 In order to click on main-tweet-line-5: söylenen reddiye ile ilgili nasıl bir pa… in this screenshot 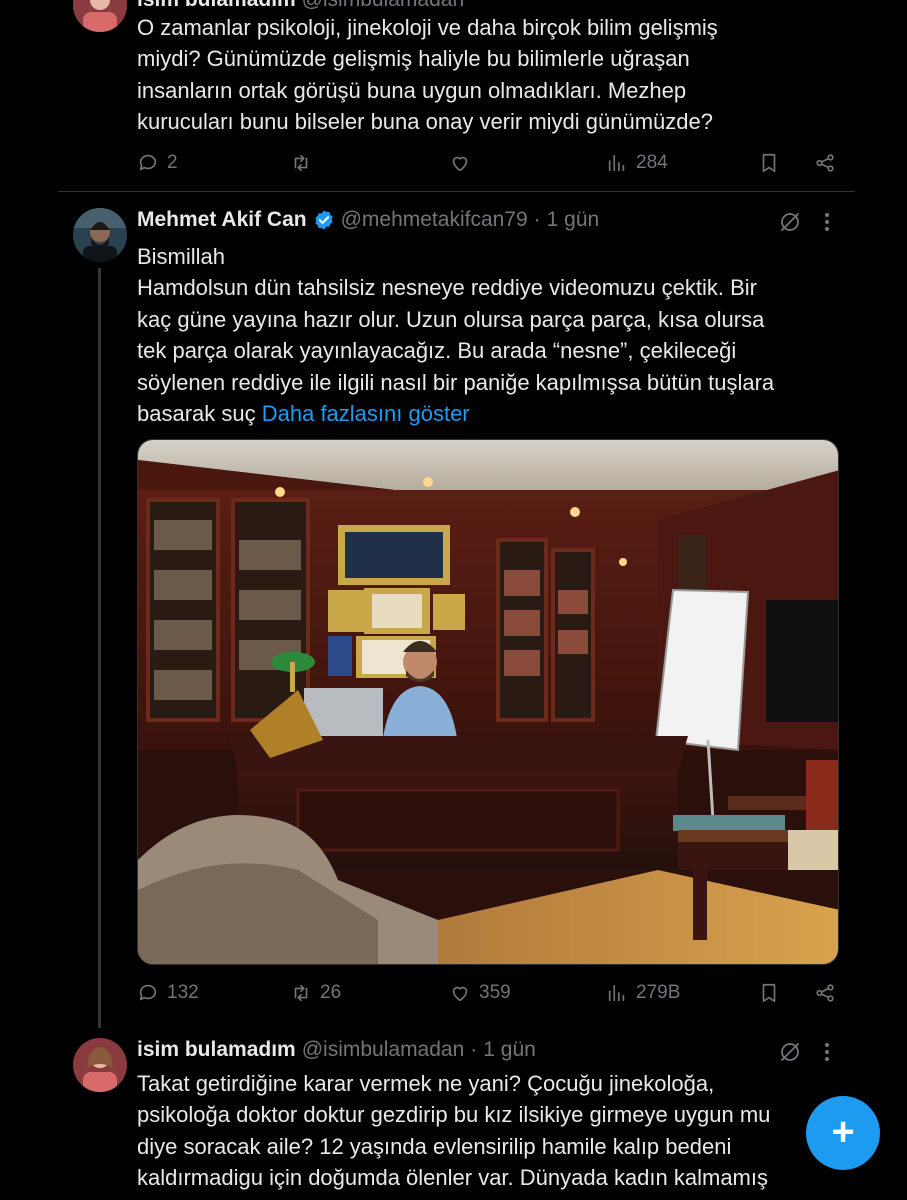, I will do `click(456, 382)`.